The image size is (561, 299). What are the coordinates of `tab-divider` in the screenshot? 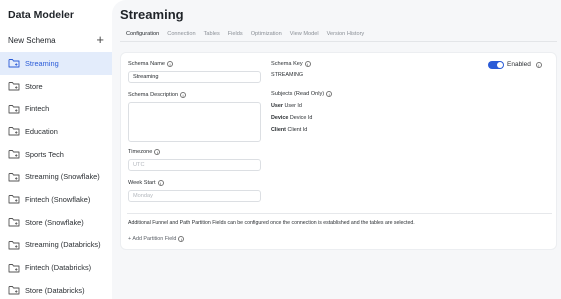 It's located at (338, 41).